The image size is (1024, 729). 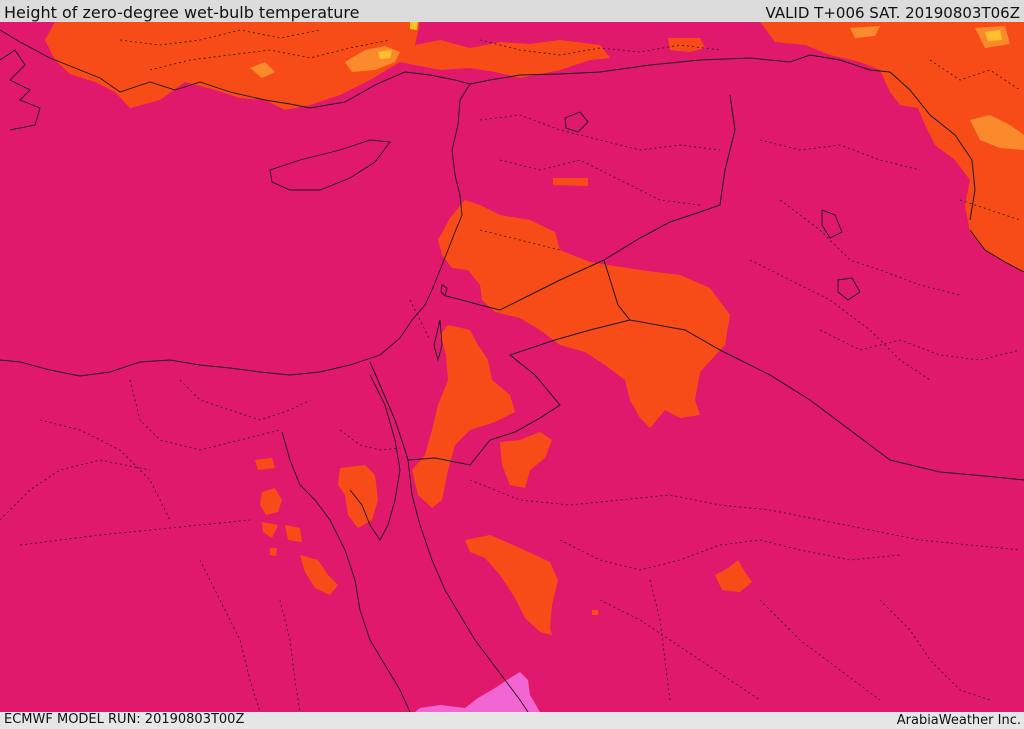 What do you see at coordinates (124, 719) in the screenshot?
I see `model-run-label: ECMWF MODEL RUN: 20190803T00Z` at bounding box center [124, 719].